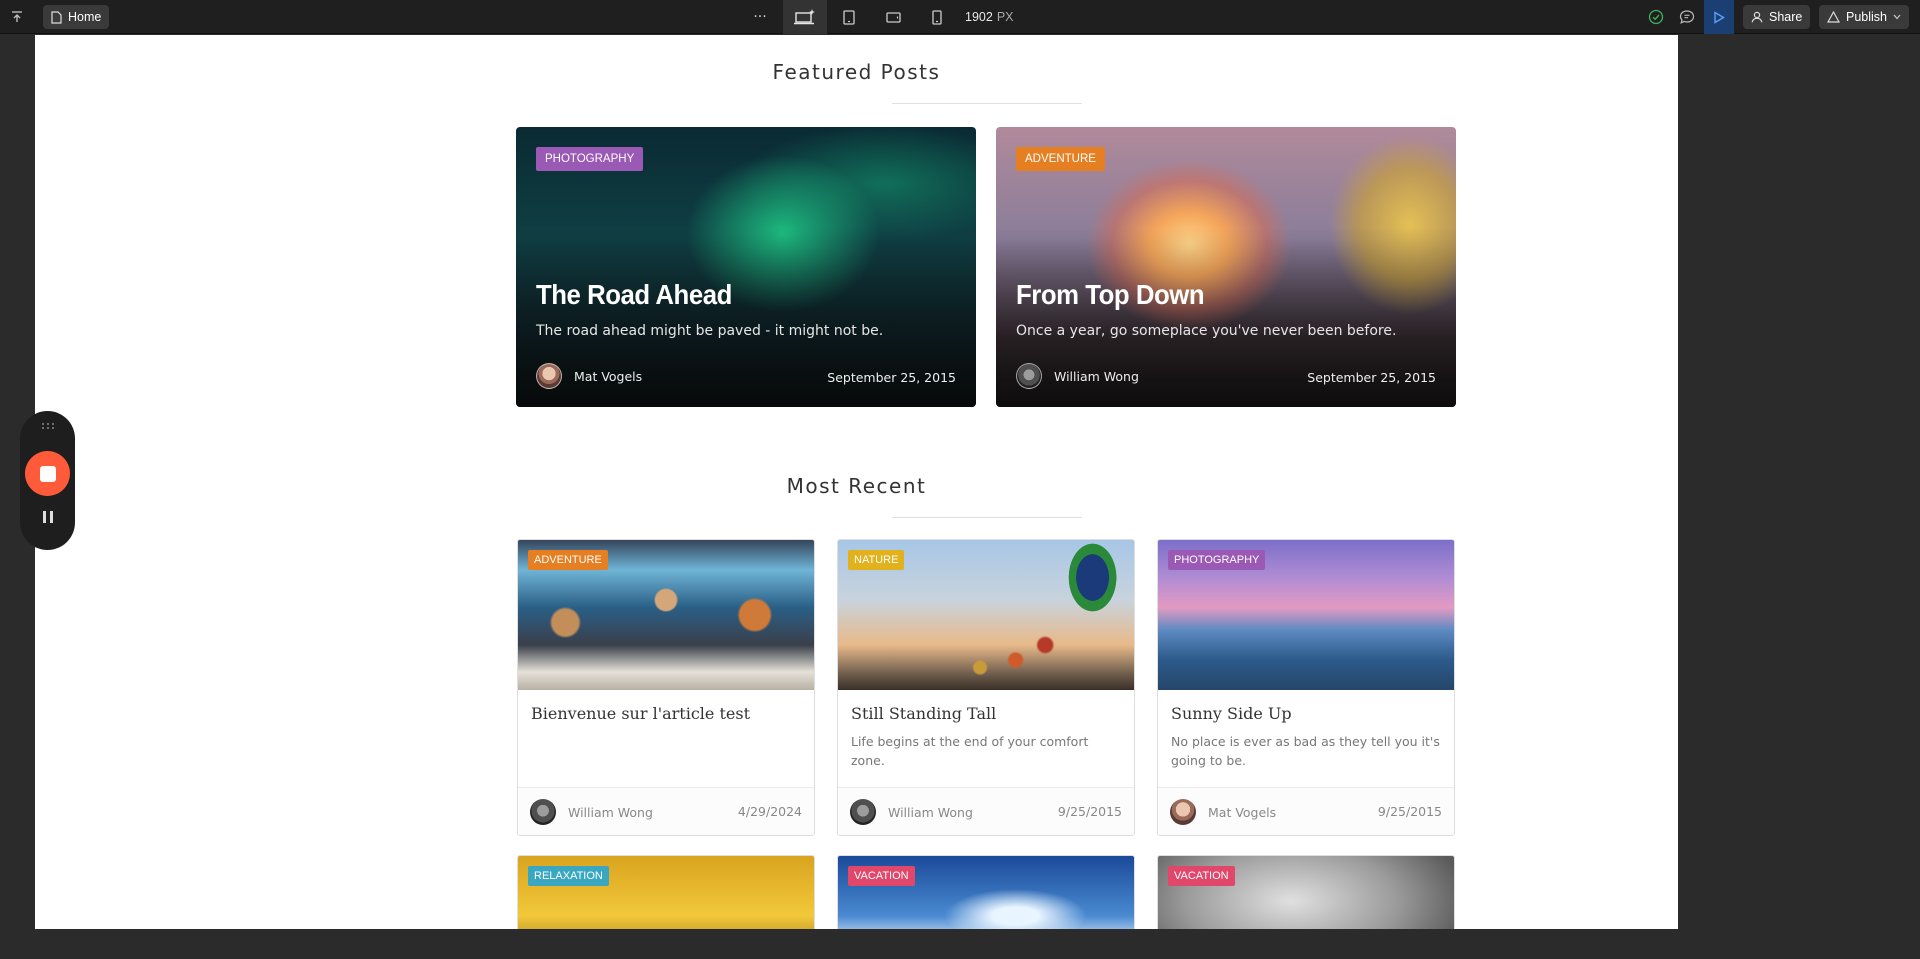 The width and height of the screenshot is (1920, 959). Describe the element at coordinates (44, 517) in the screenshot. I see `pause-icon` at that location.